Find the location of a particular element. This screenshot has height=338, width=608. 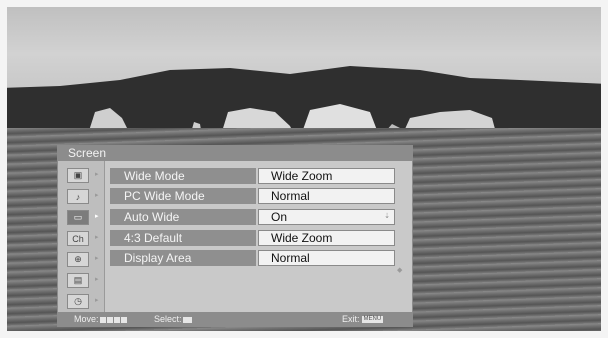

dropdown-arrow-icon: ⇣ is located at coordinates (387, 216).